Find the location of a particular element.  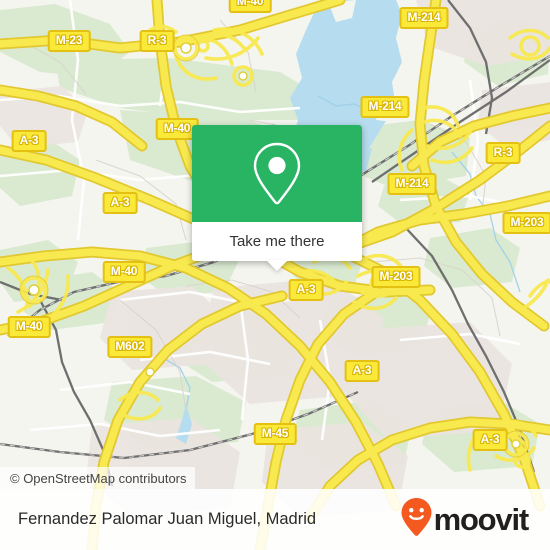

road-shield: M-45 is located at coordinates (275, 434).